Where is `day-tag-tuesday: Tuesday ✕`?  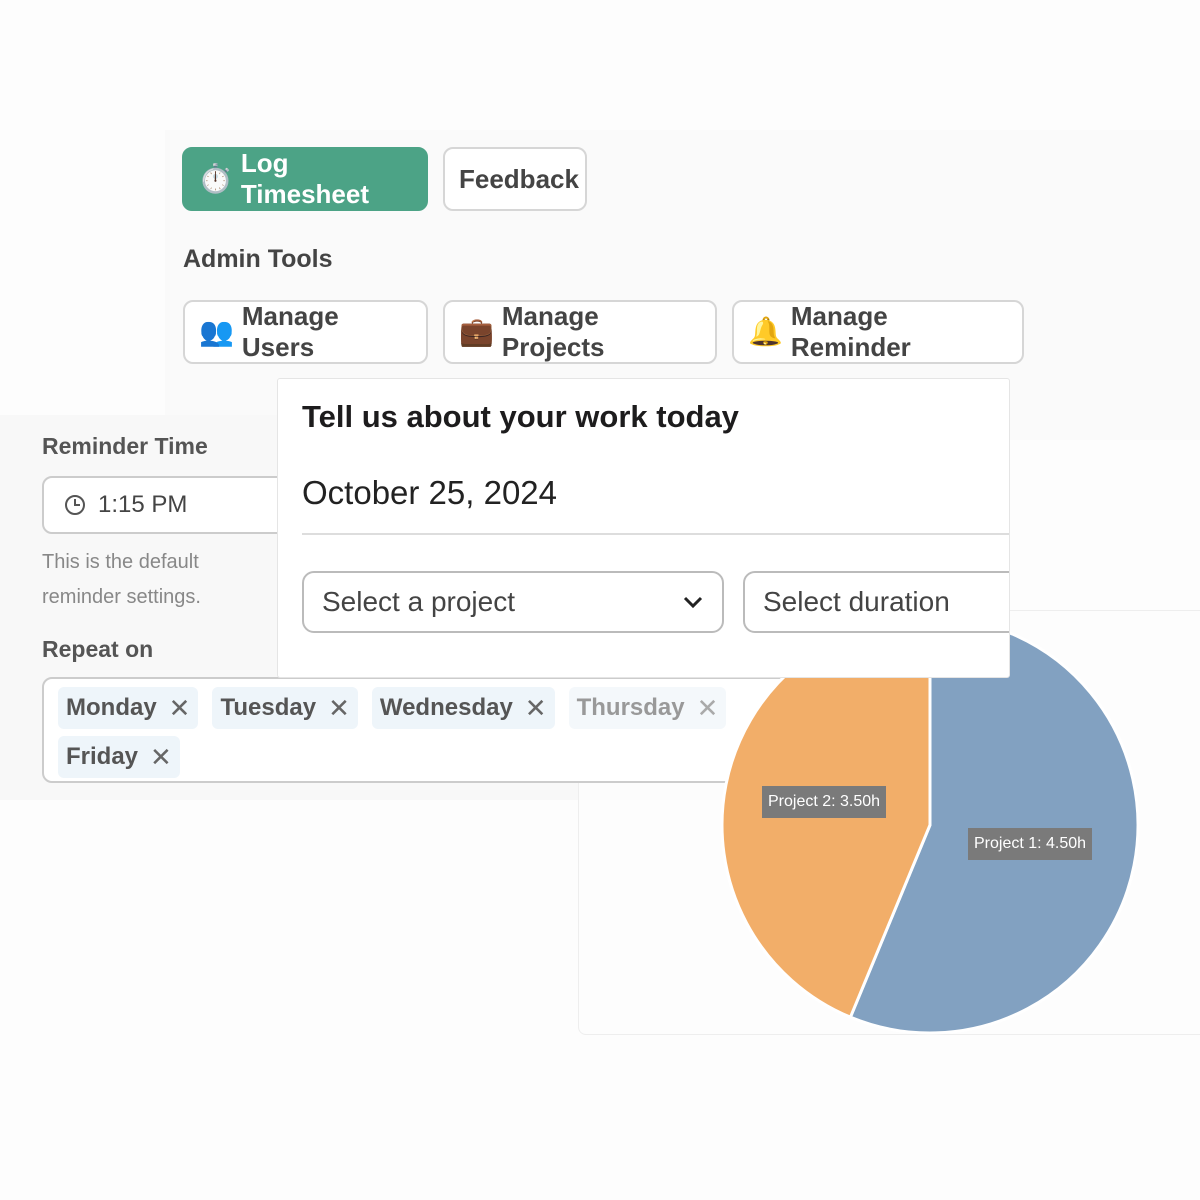
day-tag-tuesday: Tuesday ✕ is located at coordinates (285, 708).